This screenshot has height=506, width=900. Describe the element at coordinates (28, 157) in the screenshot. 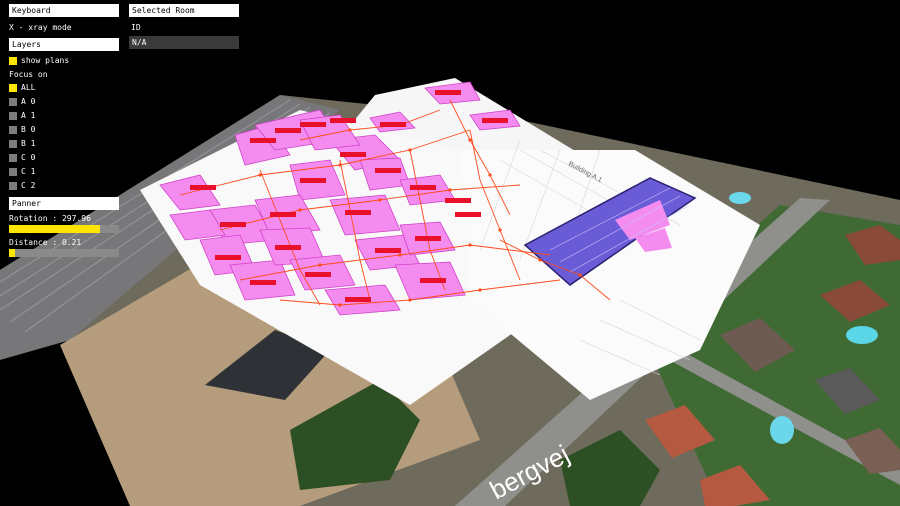

I see `focus-option-label: C 0` at that location.